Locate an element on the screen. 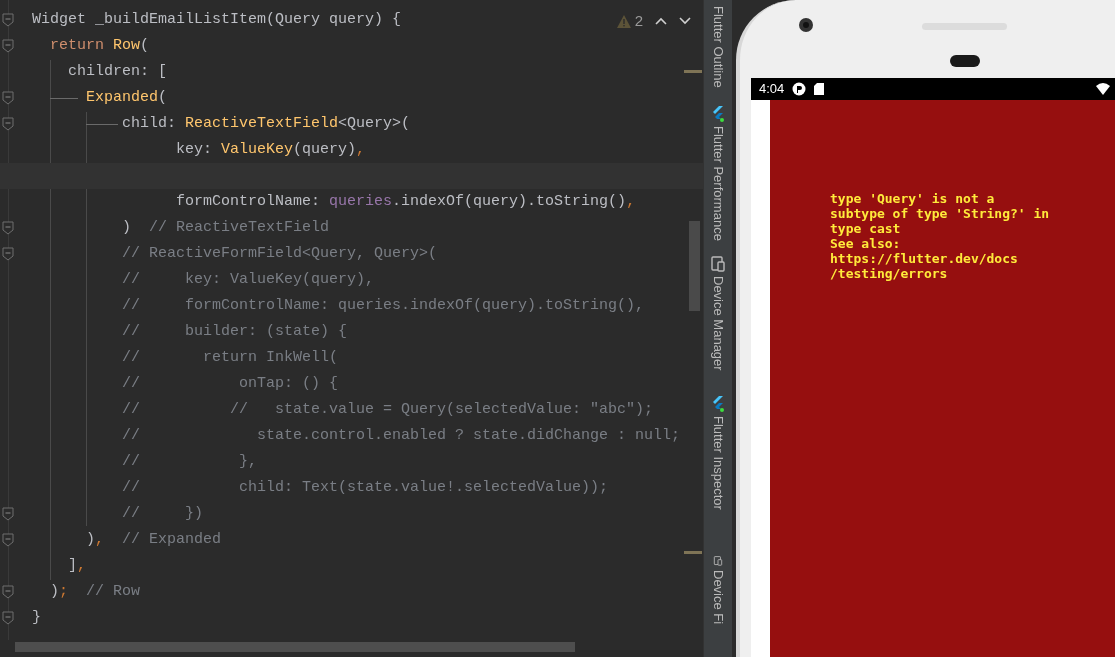  warning-count: 2 is located at coordinates (629, 21).